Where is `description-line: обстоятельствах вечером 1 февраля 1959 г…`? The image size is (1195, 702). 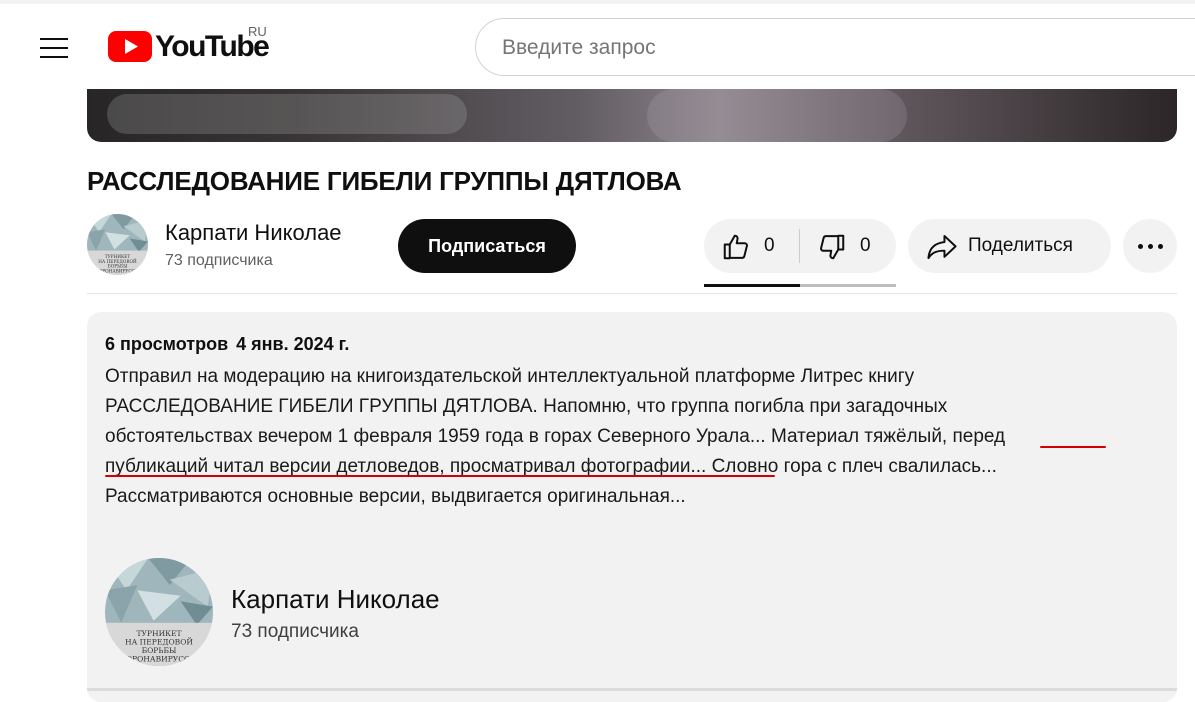
description-line: обстоятельствах вечером 1 февраля 1959 г… is located at coordinates (555, 436).